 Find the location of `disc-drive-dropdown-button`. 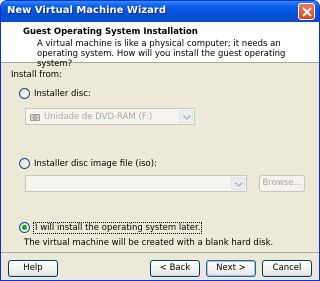

disc-drive-dropdown-button is located at coordinates (186, 116).